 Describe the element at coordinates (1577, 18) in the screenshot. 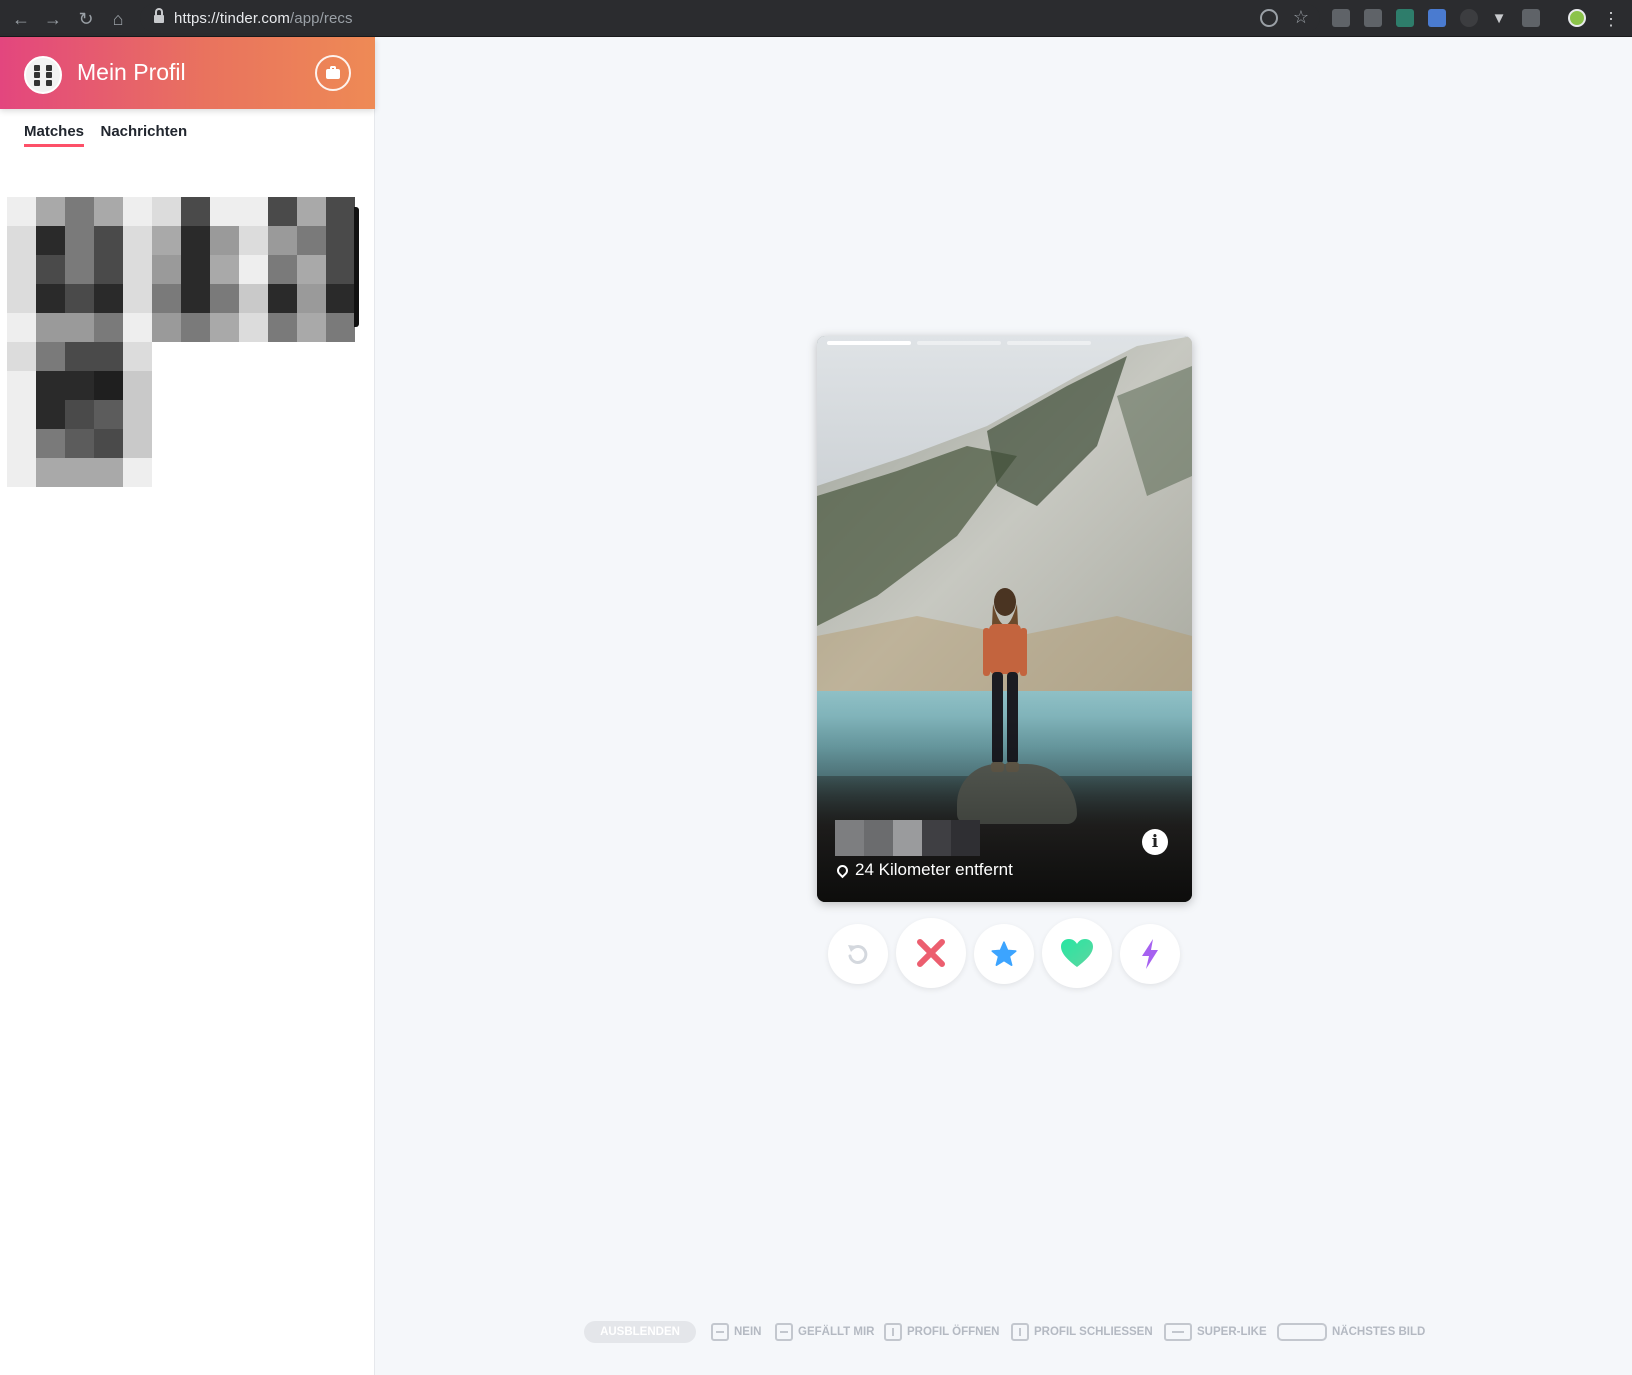

I see `user-avatar-icon` at that location.